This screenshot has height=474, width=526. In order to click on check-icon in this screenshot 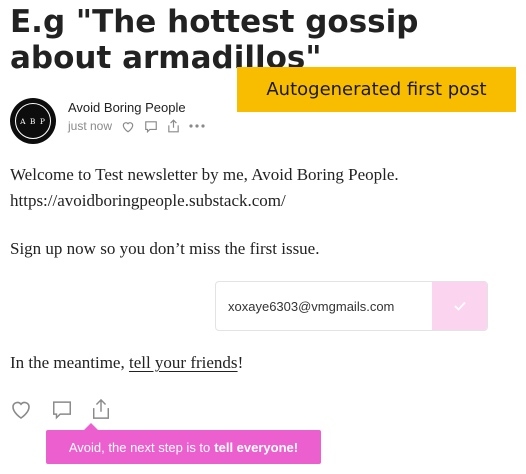, I will do `click(459, 306)`.